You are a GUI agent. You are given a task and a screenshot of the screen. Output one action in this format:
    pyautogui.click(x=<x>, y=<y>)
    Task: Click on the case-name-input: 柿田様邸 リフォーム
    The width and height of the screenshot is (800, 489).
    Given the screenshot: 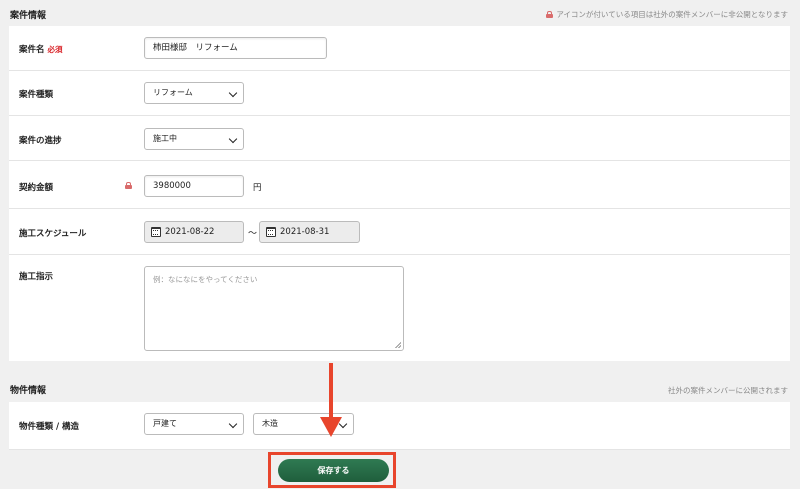 What is the action you would take?
    pyautogui.click(x=235, y=48)
    